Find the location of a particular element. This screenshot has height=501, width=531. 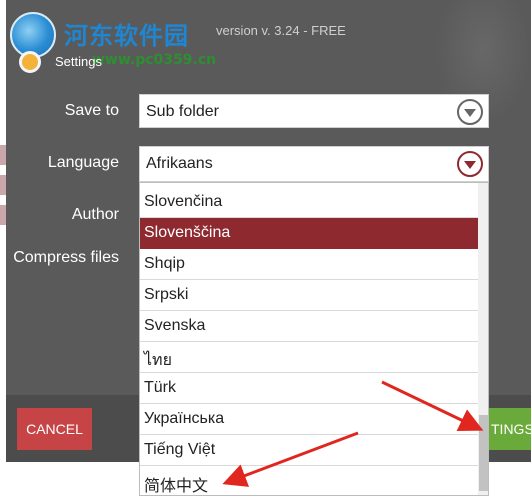

language-option: Srpski is located at coordinates (309, 295).